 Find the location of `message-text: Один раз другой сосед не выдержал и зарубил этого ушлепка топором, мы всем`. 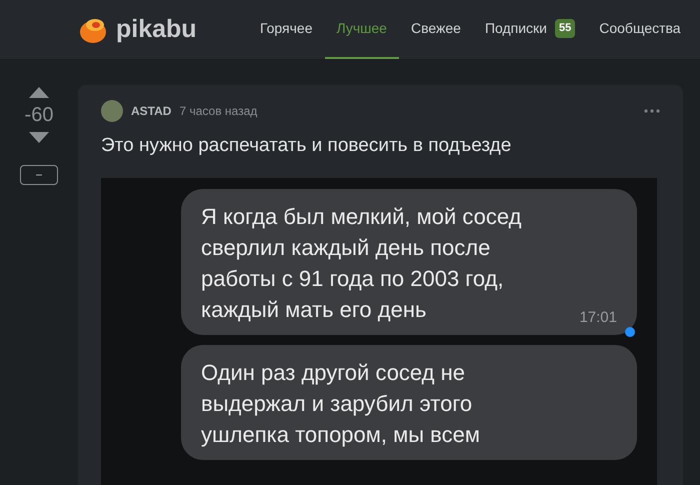

message-text: Один раз другой сосед не выдержал и зарубил этого ушлепка топором, мы всем is located at coordinates (341, 403).